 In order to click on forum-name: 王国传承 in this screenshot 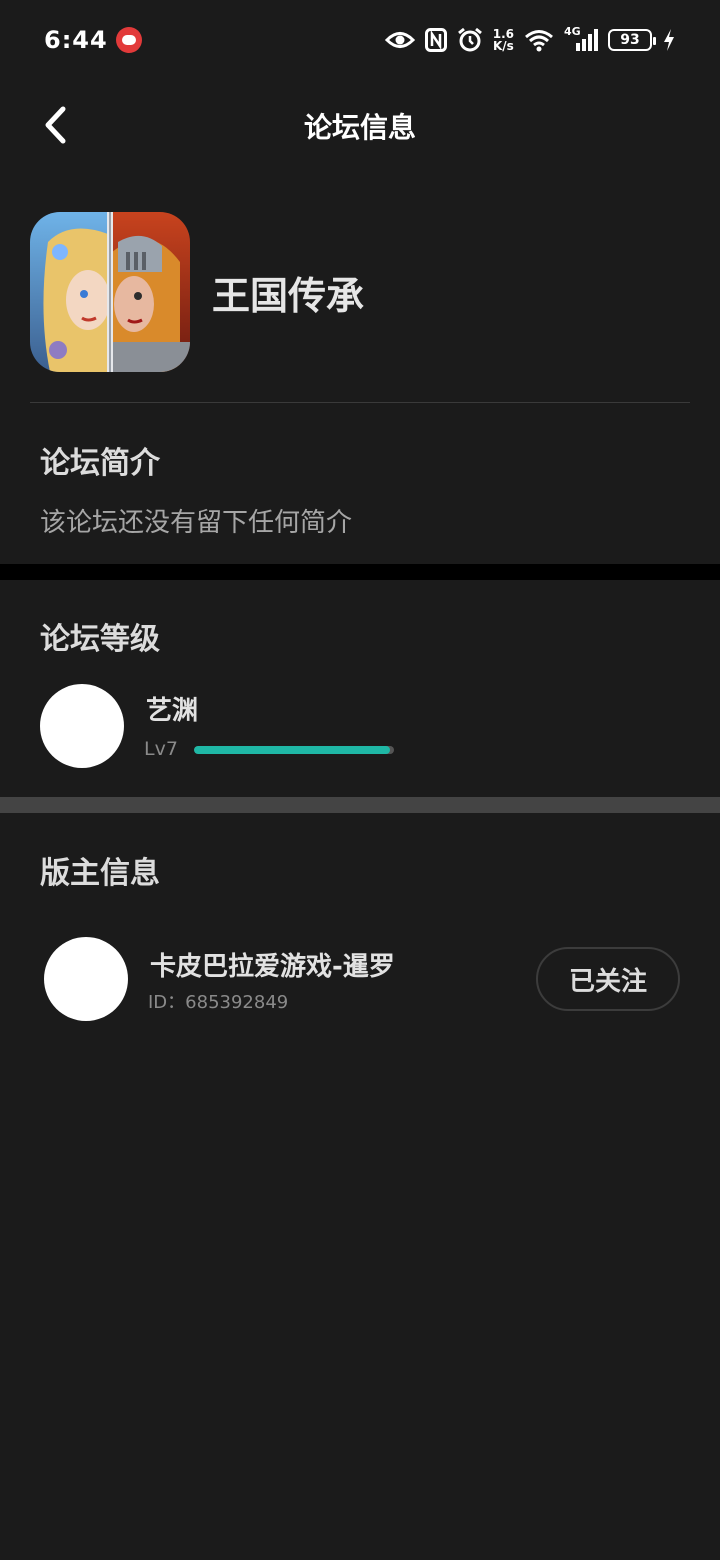, I will do `click(288, 295)`.